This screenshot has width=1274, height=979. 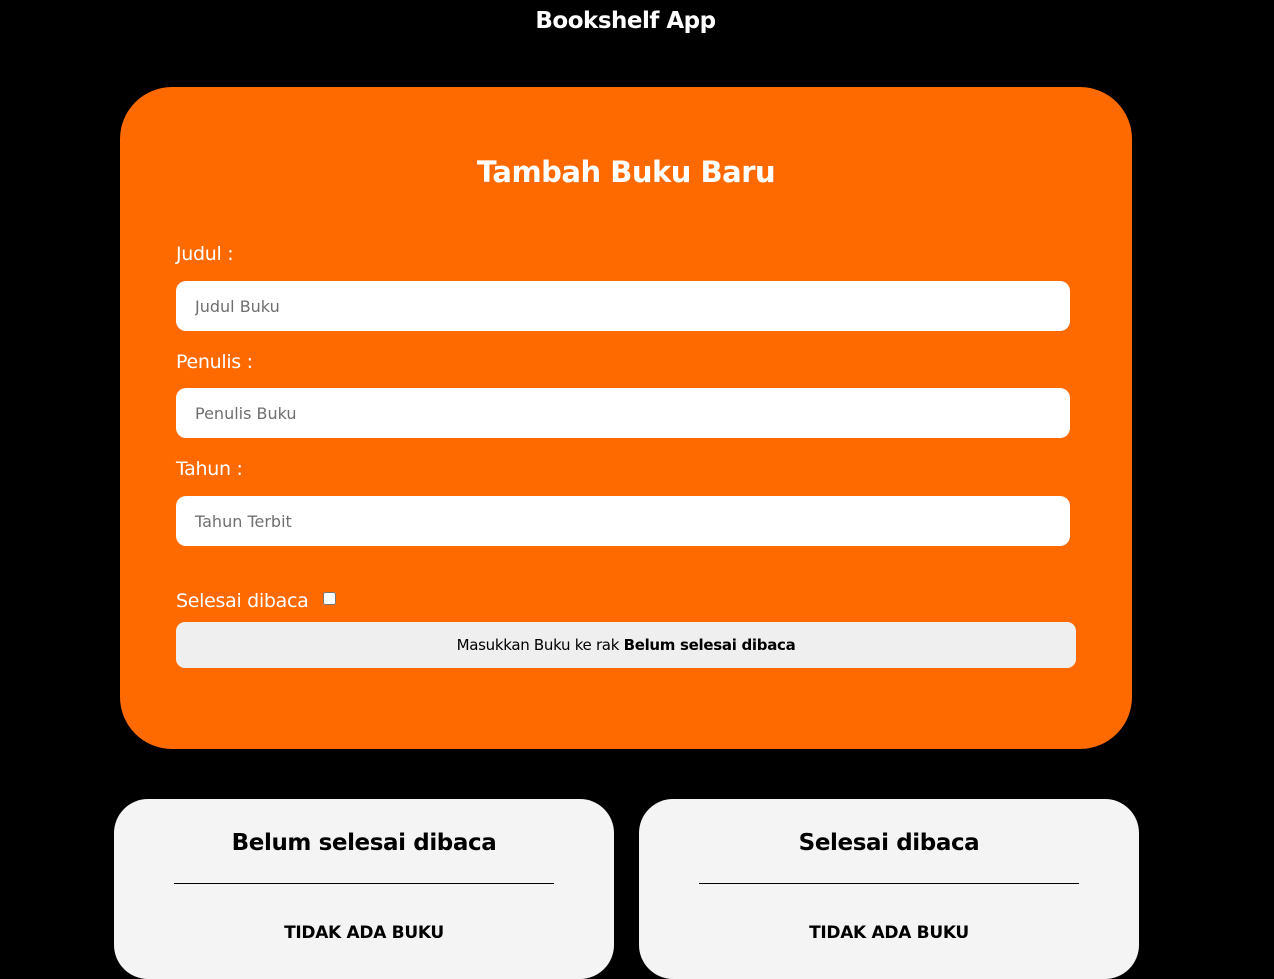 I want to click on complete-shelf-empty-text: TIDAK ADA BUKU, so click(x=889, y=933).